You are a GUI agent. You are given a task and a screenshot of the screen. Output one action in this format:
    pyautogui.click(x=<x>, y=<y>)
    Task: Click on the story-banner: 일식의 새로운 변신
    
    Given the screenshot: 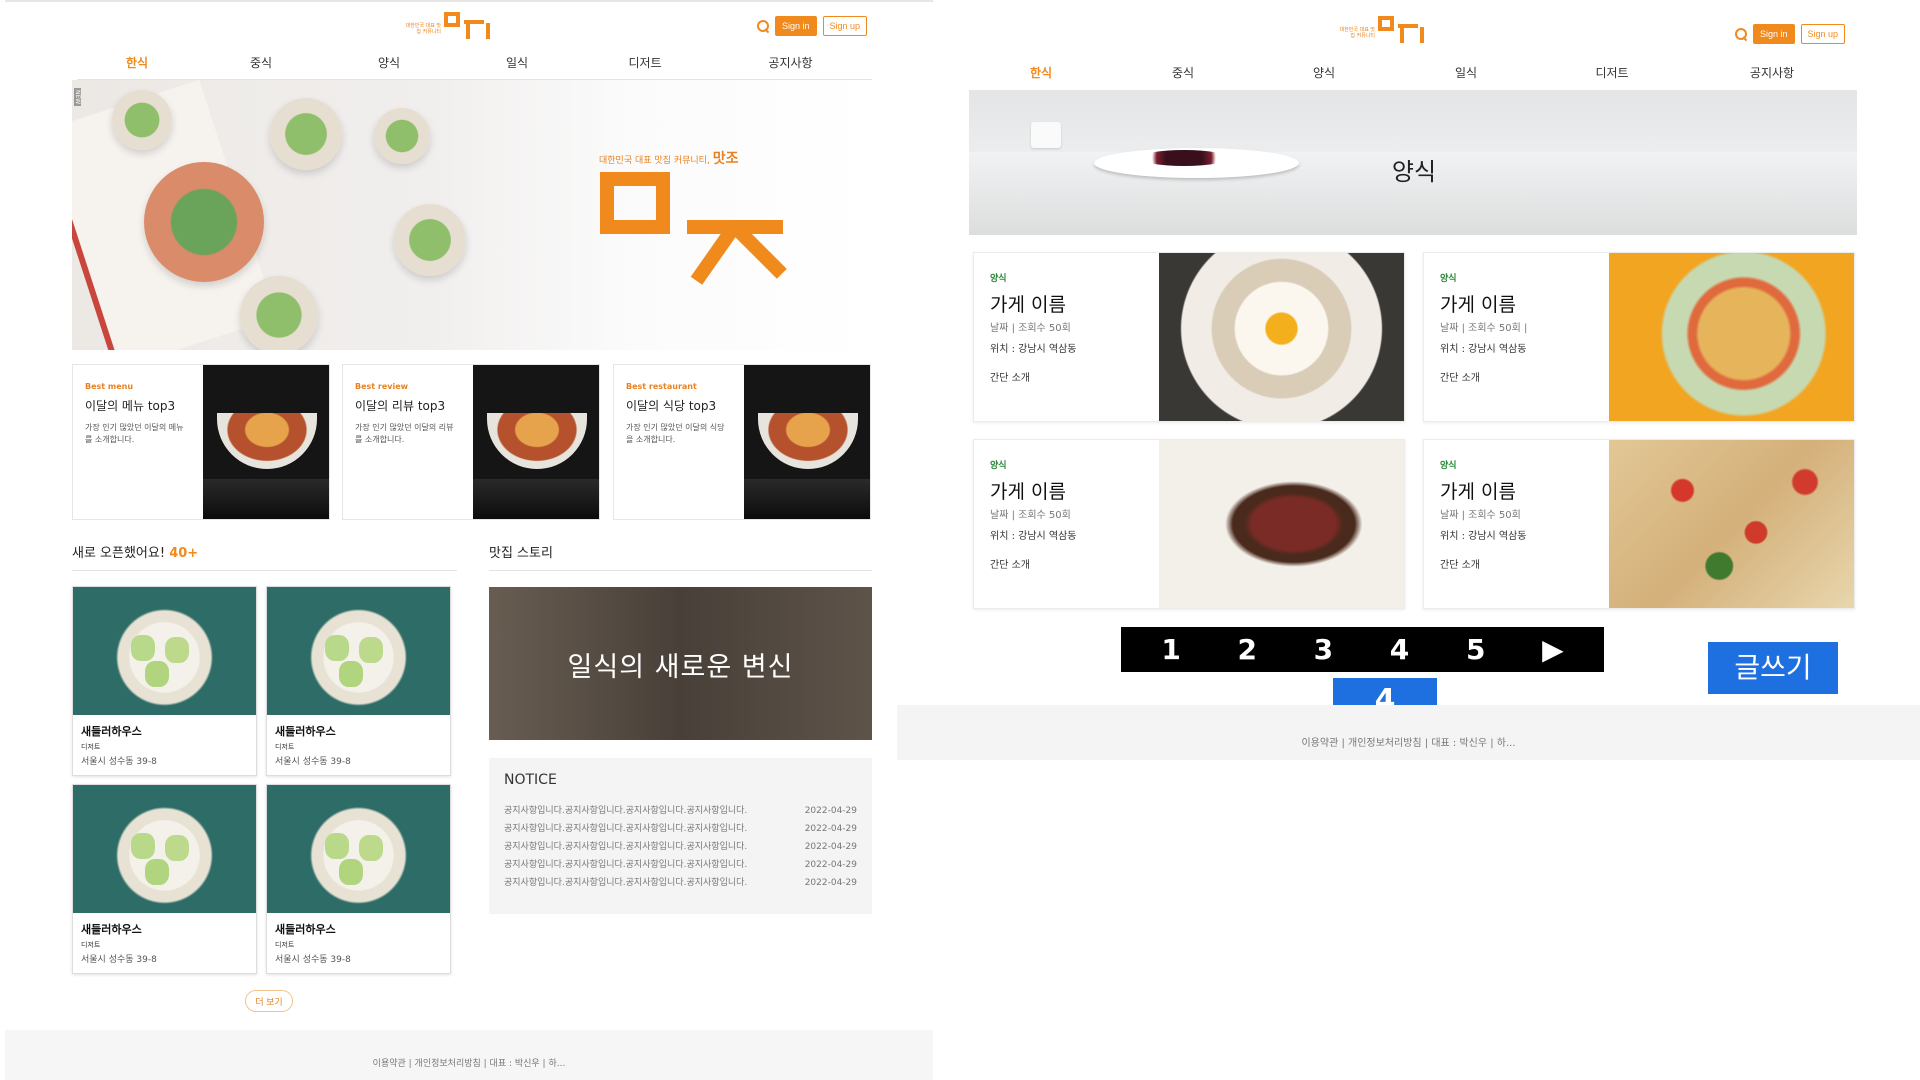 What is the action you would take?
    pyautogui.click(x=680, y=663)
    